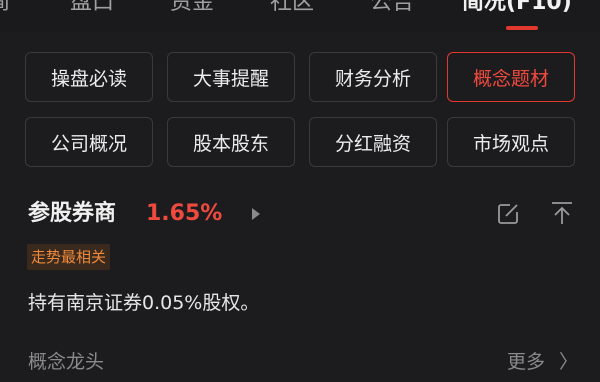  What do you see at coordinates (568, 362) in the screenshot?
I see `chevron-right-icon: 〉` at bounding box center [568, 362].